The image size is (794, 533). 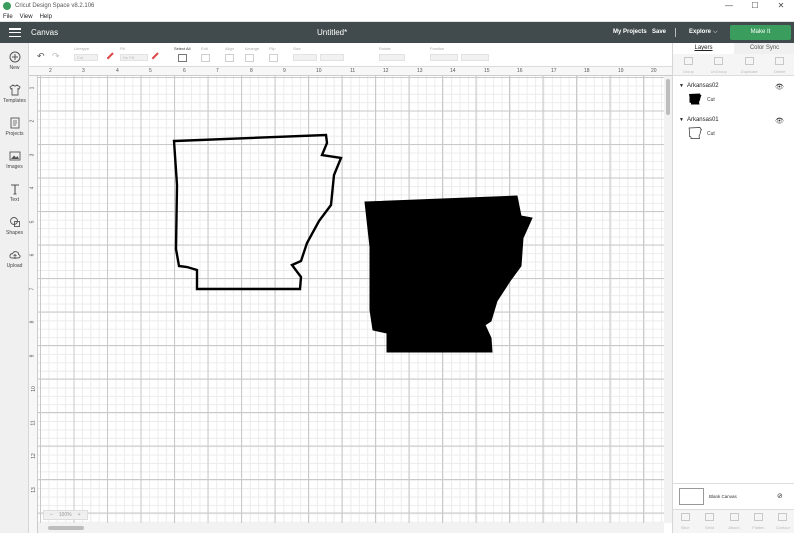 What do you see at coordinates (734, 527) in the screenshot?
I see `attach-label: Attach` at bounding box center [734, 527].